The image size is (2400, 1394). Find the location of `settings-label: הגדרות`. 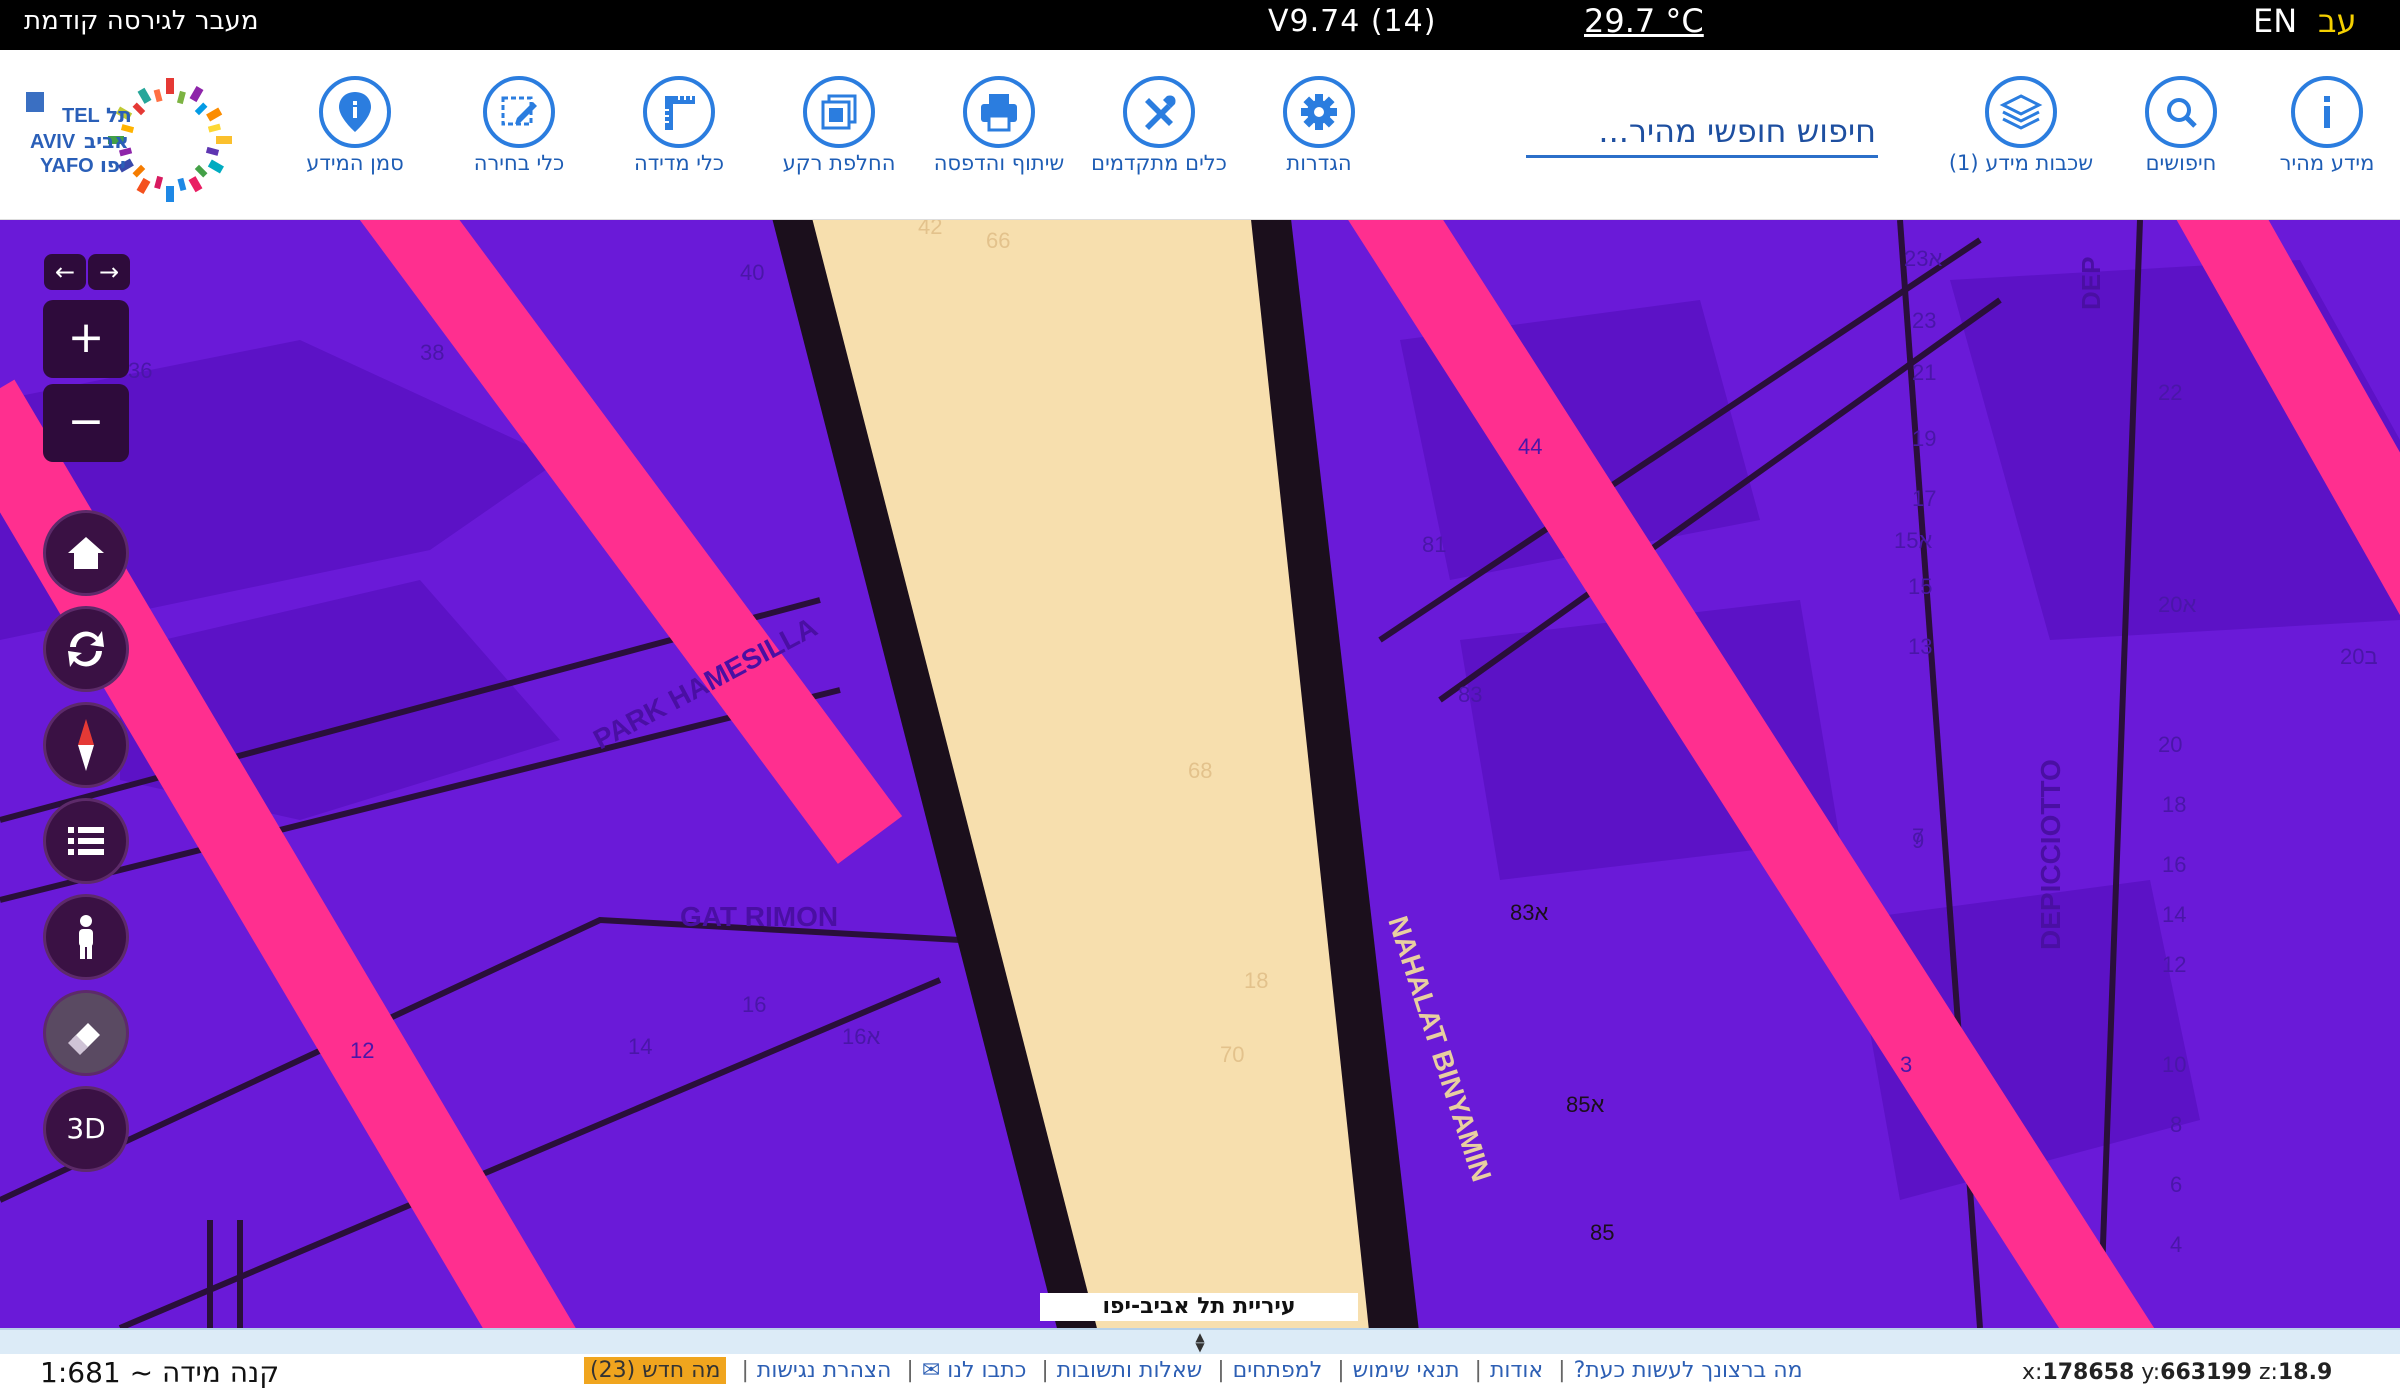

settings-label: הגדרות is located at coordinates (1319, 163).